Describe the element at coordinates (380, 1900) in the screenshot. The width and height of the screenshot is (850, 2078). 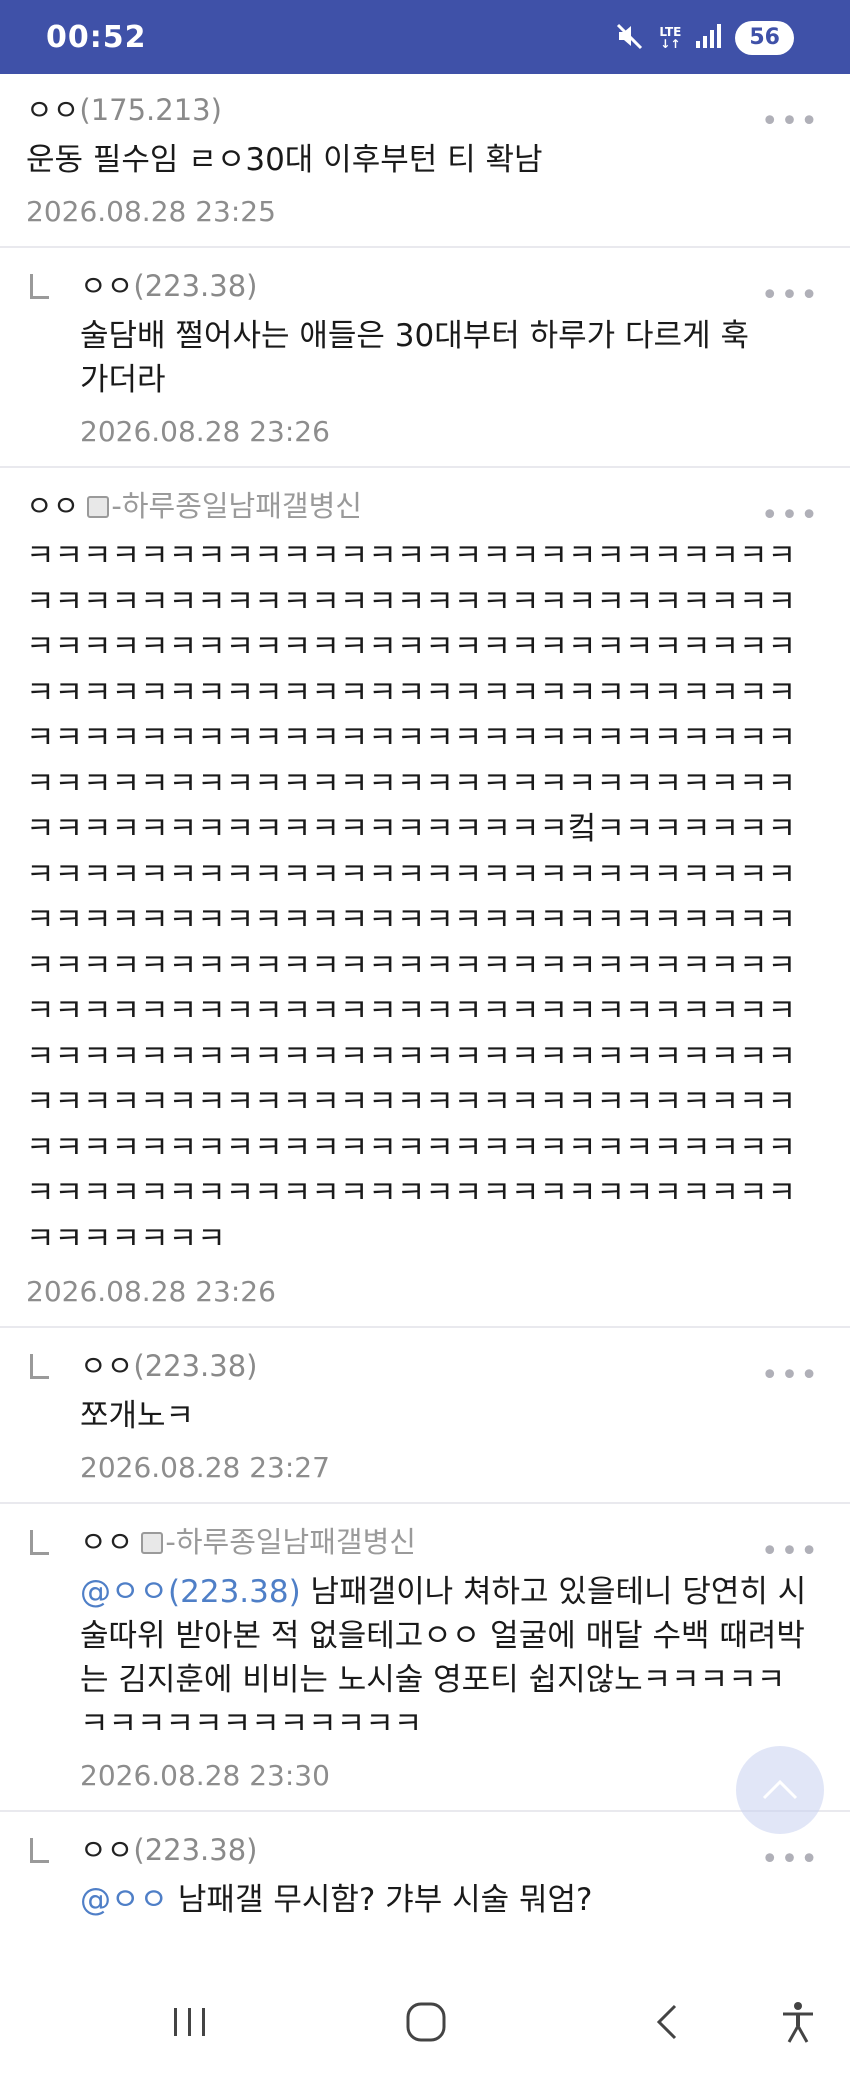
I see `comment-body: 남패갤 무시함? 갸부 시술 뭐엄?` at that location.